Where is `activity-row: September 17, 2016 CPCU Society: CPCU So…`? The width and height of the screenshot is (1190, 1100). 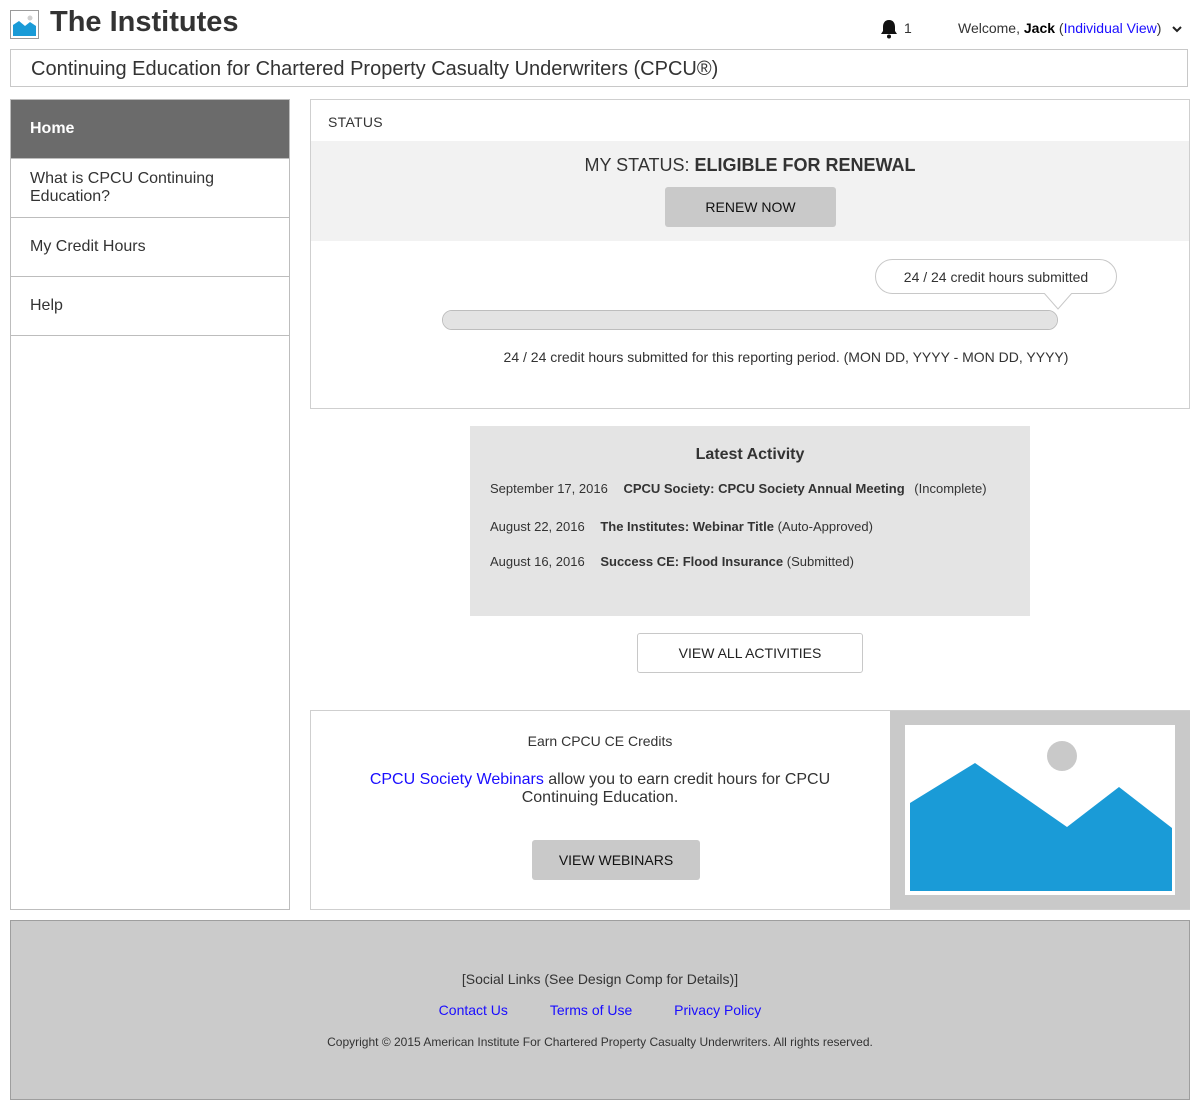 activity-row: September 17, 2016 CPCU Society: CPCU So… is located at coordinates (738, 488).